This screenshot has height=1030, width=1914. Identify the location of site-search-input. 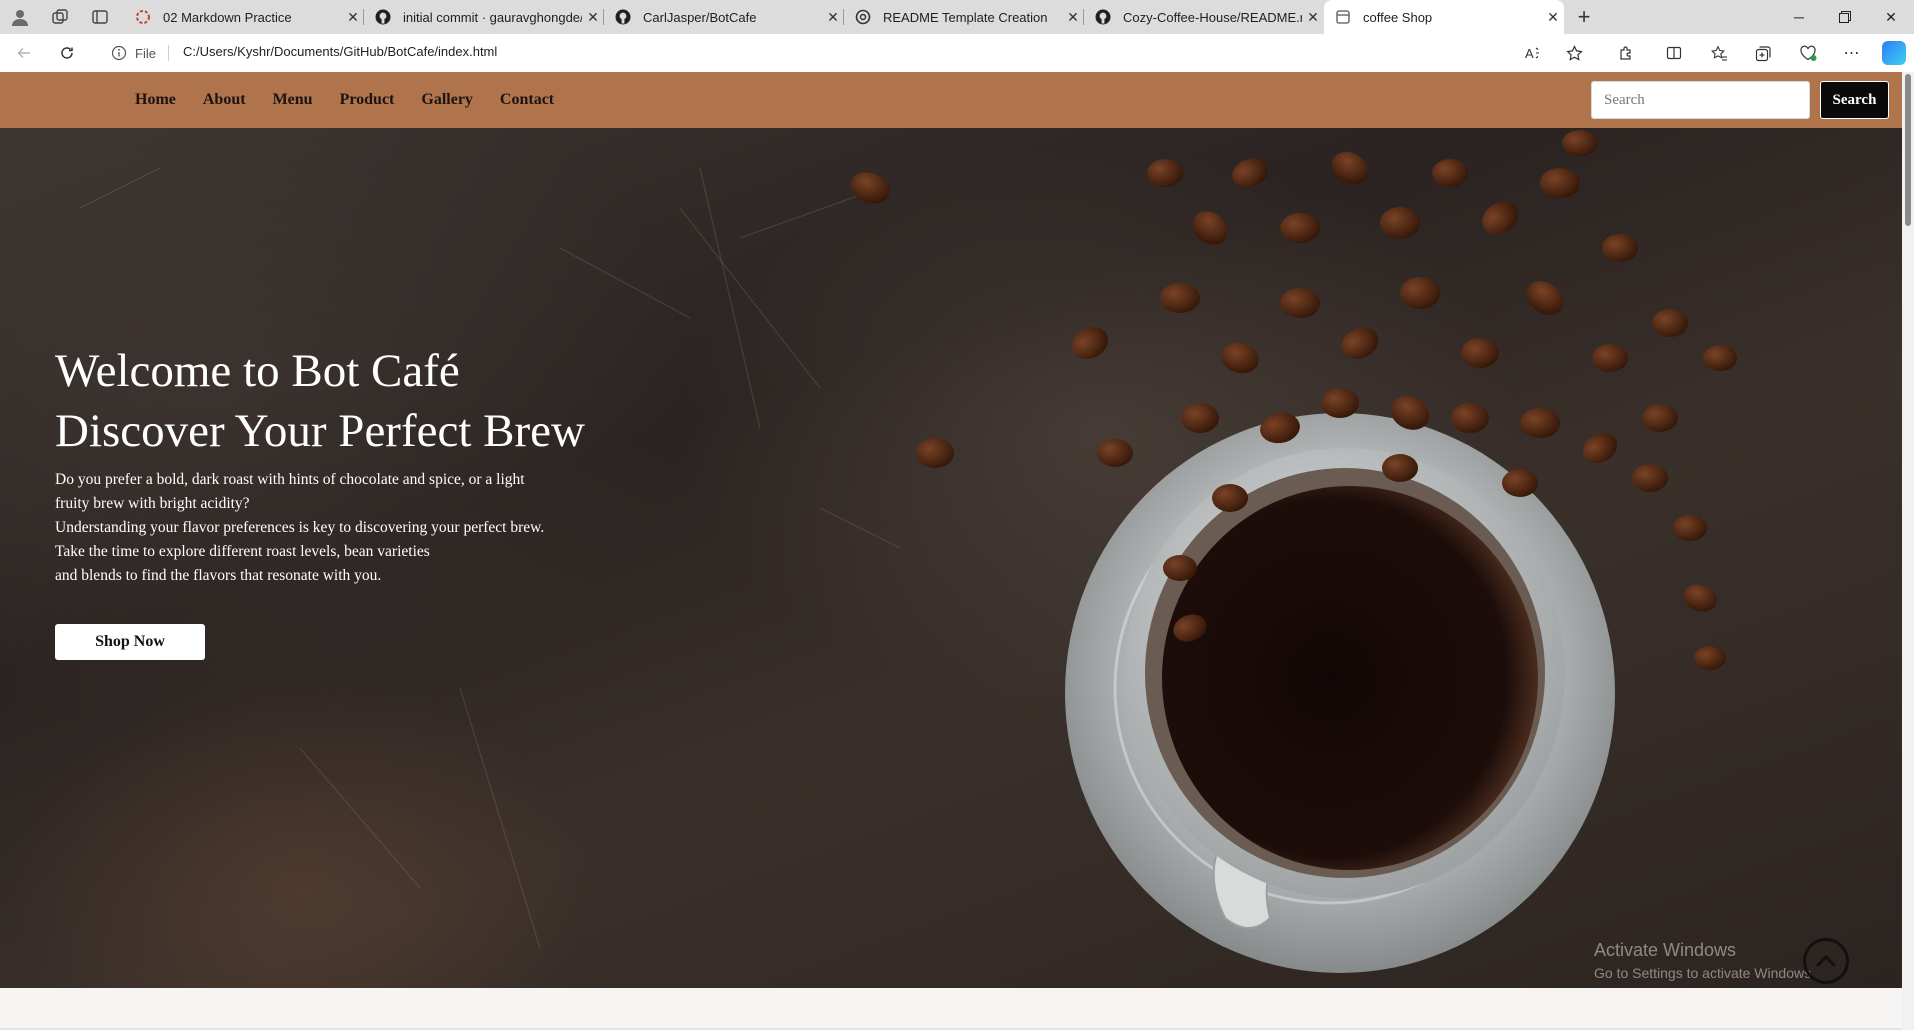
(1700, 100).